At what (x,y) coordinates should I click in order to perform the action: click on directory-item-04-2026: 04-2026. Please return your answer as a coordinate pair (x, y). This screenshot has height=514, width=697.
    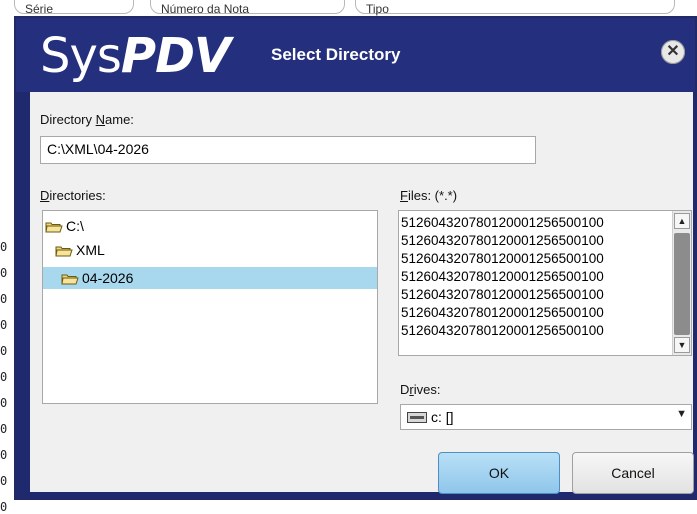
    Looking at the image, I should click on (210, 278).